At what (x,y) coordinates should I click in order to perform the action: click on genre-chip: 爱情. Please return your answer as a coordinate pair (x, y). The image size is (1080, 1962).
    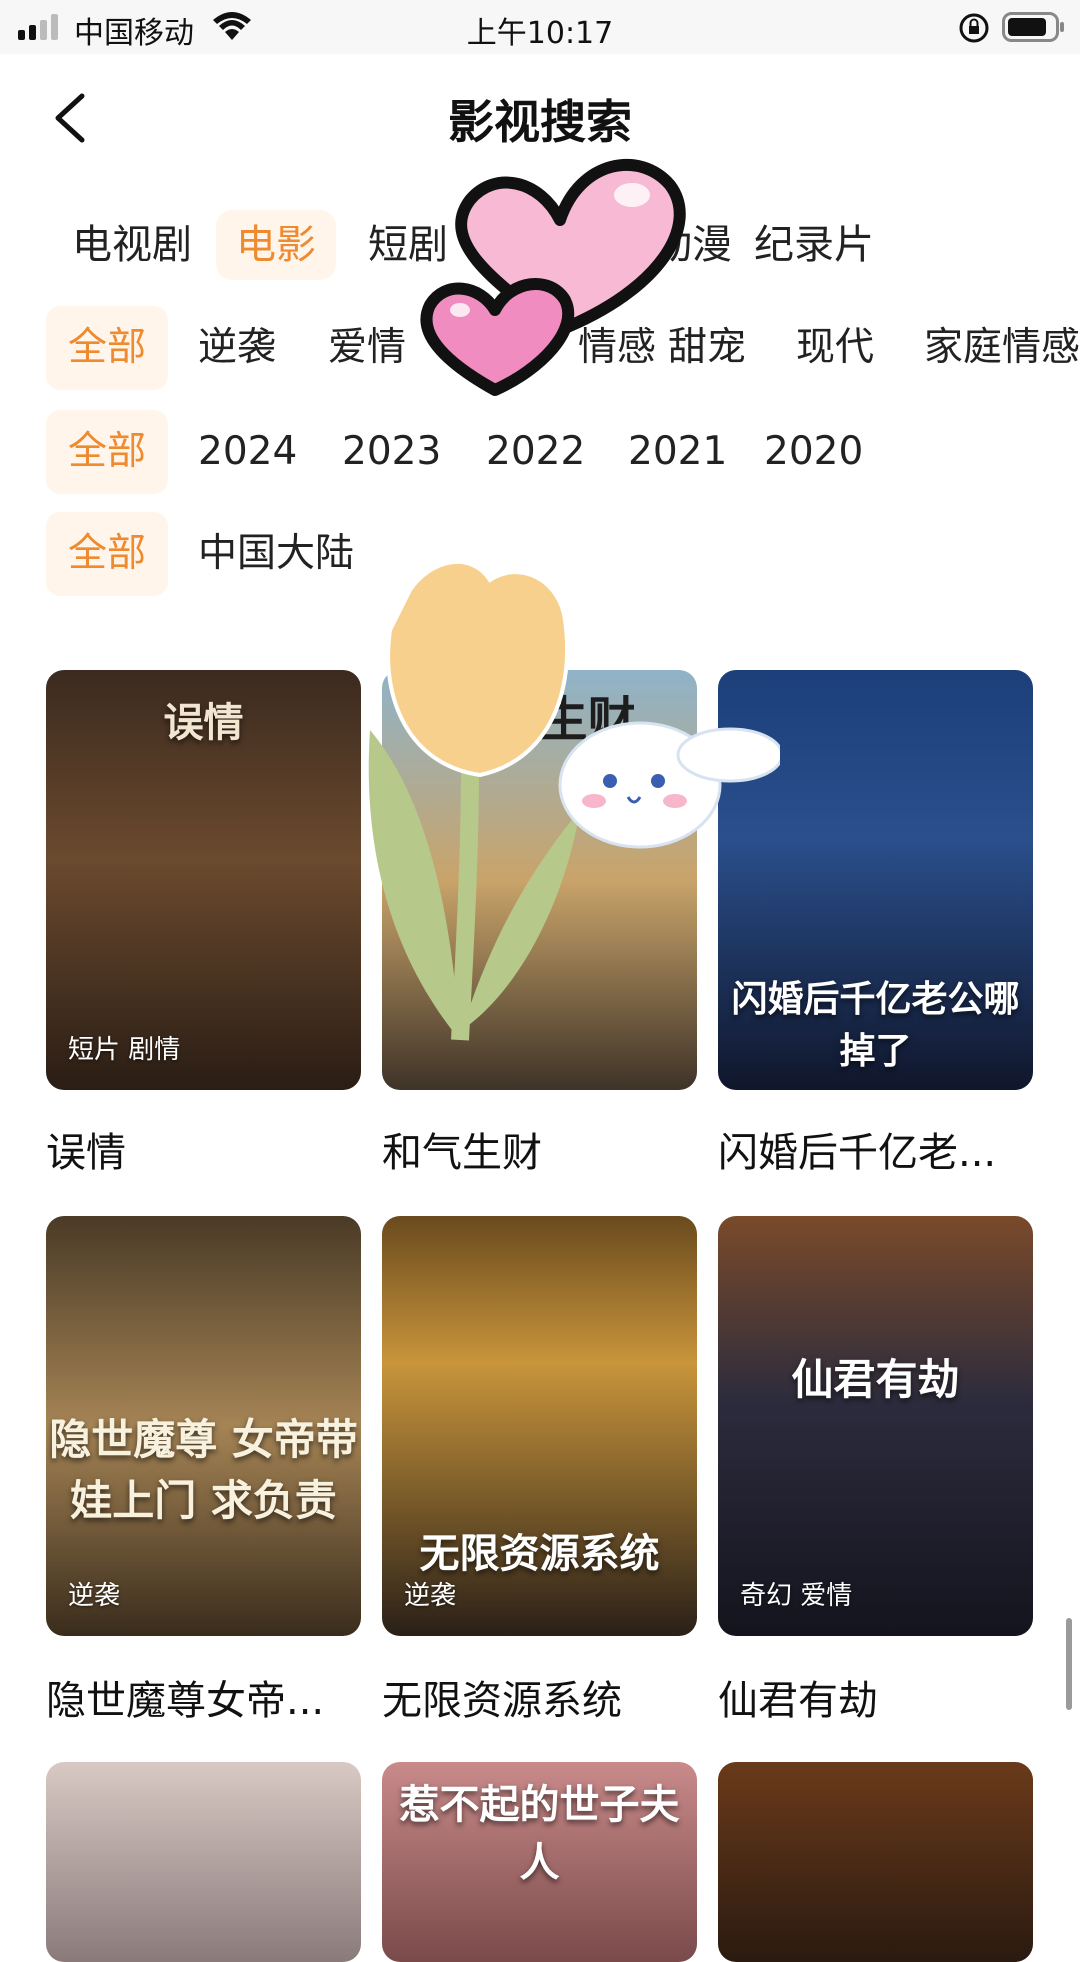
    Looking at the image, I should click on (367, 348).